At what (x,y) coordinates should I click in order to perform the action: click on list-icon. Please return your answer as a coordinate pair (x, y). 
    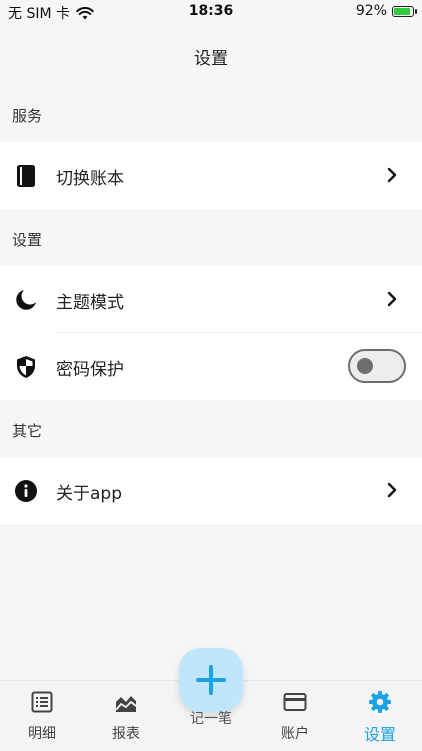
    Looking at the image, I should click on (42, 702).